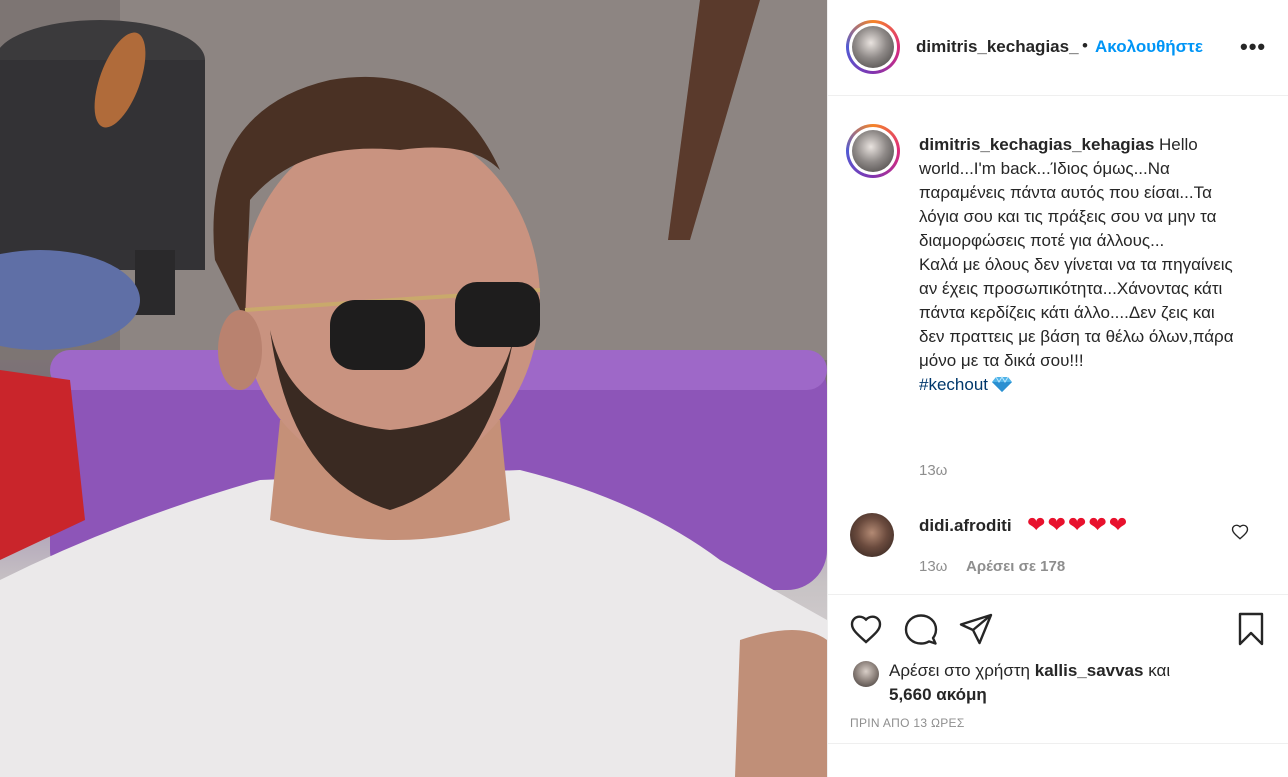 This screenshot has width=1288, height=777. I want to click on author-username: dimitris_kechagias_, so click(997, 47).